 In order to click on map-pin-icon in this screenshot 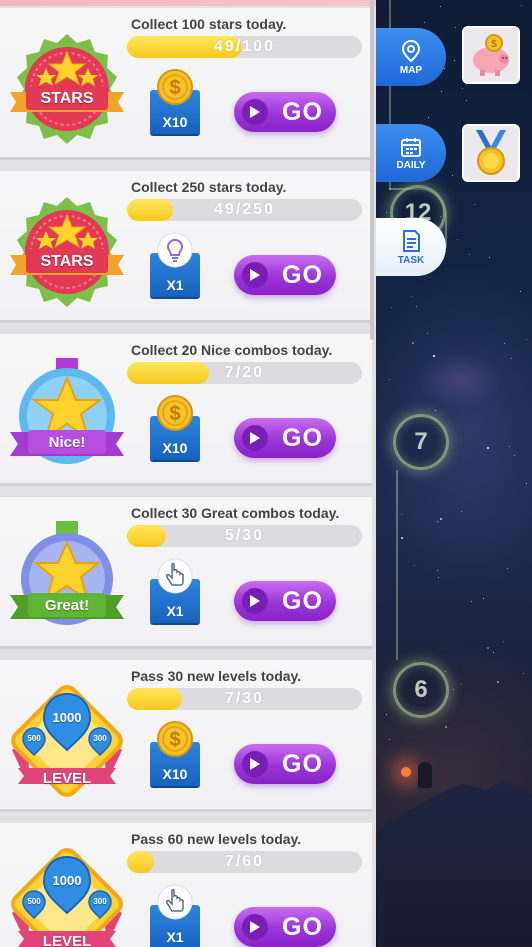, I will do `click(411, 50)`.